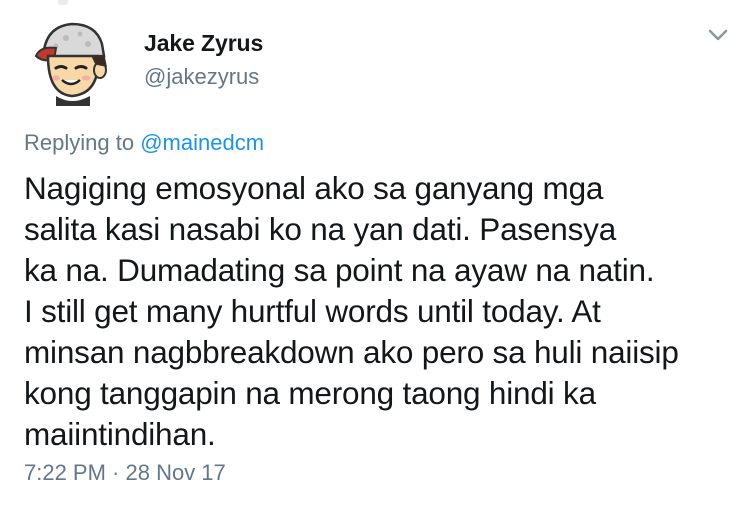 The height and width of the screenshot is (508, 750). I want to click on more-options-button, so click(718, 35).